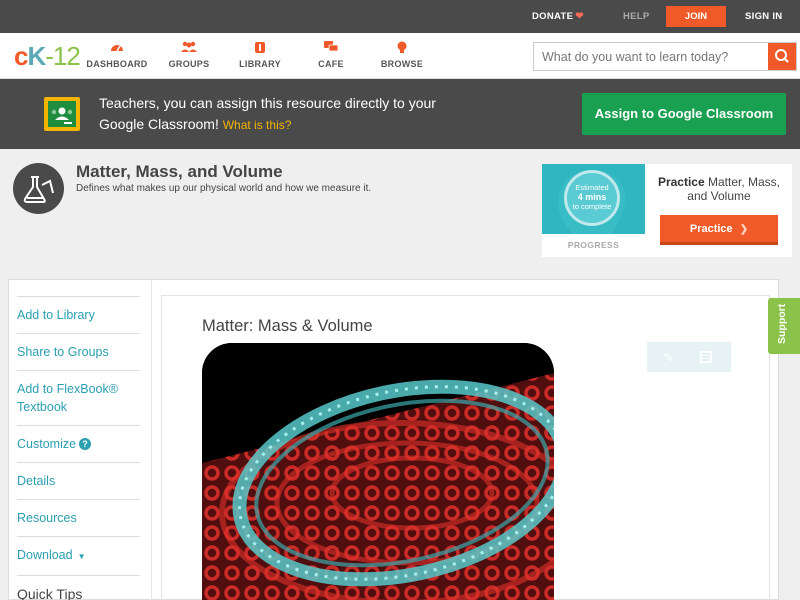 The image size is (800, 600). I want to click on sidebar-divider, so click(151, 440).